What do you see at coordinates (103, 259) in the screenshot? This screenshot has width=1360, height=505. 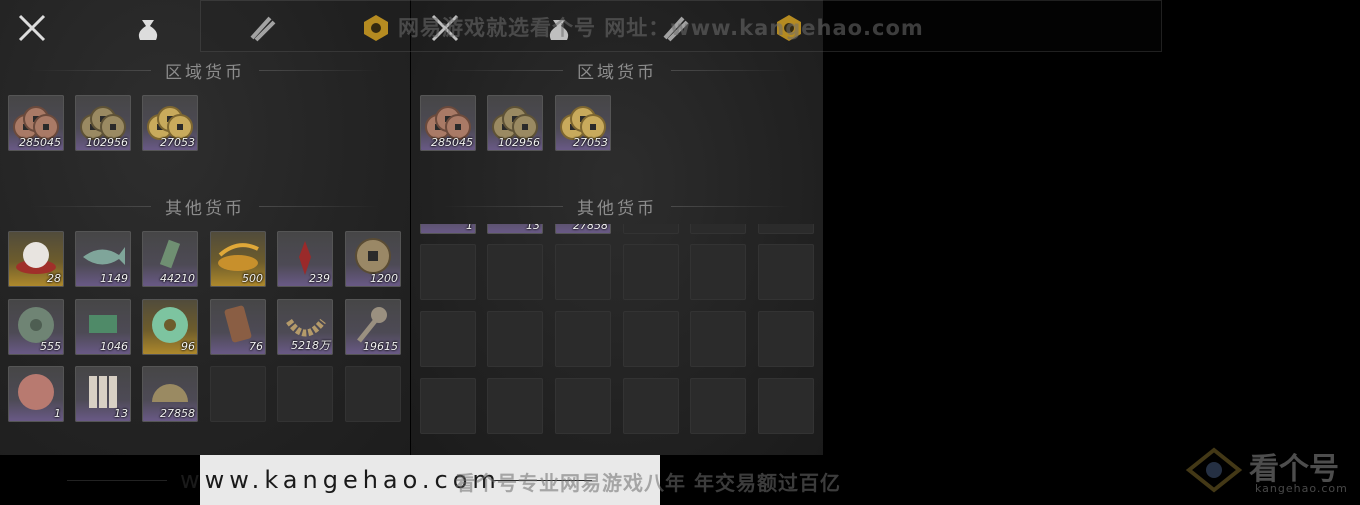 I see `item-slot: 1149` at bounding box center [103, 259].